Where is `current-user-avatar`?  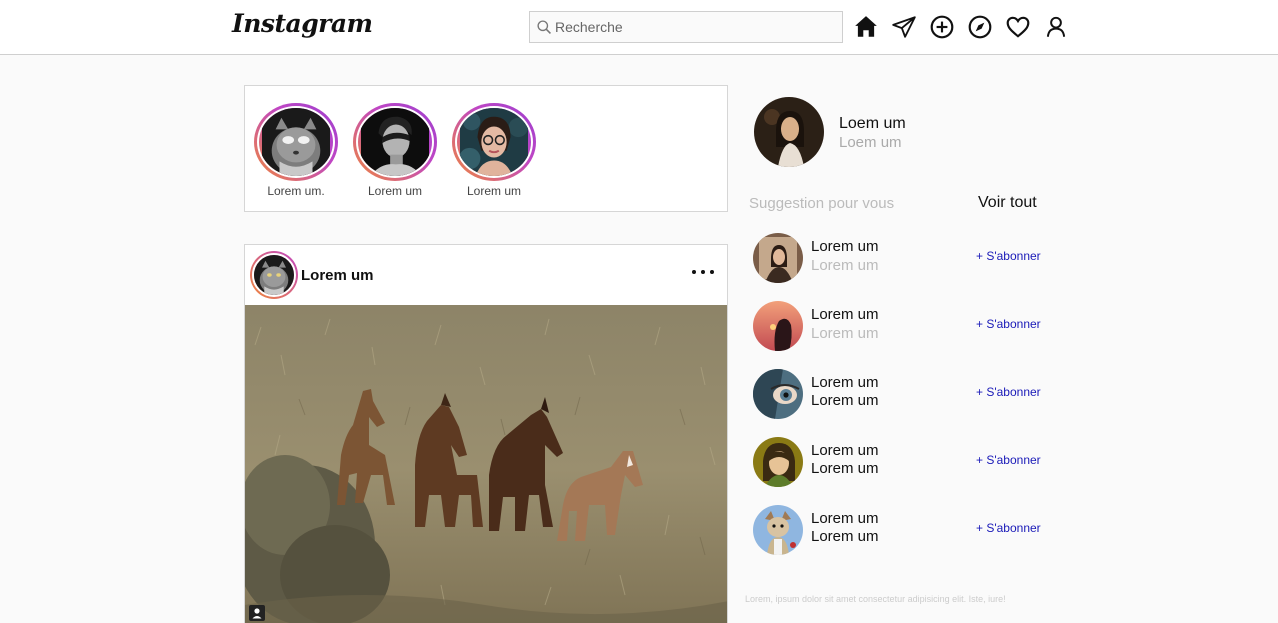 current-user-avatar is located at coordinates (789, 132).